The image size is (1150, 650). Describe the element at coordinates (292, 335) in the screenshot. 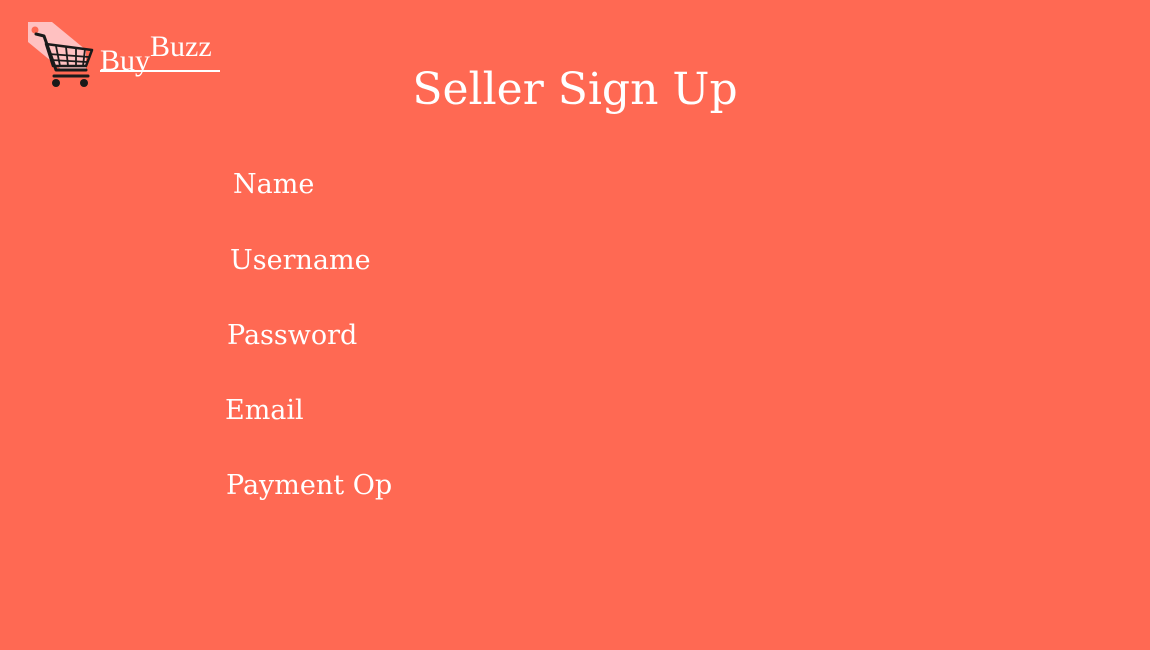

I see `password-label: Password` at that location.